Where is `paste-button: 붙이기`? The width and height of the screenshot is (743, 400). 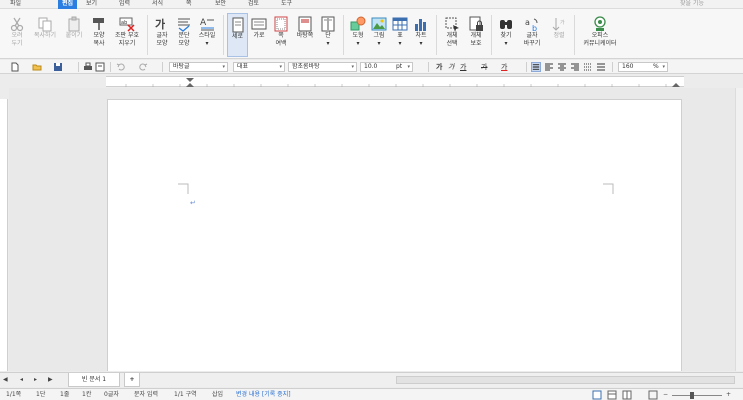
paste-button: 붙이기 is located at coordinates (74, 35).